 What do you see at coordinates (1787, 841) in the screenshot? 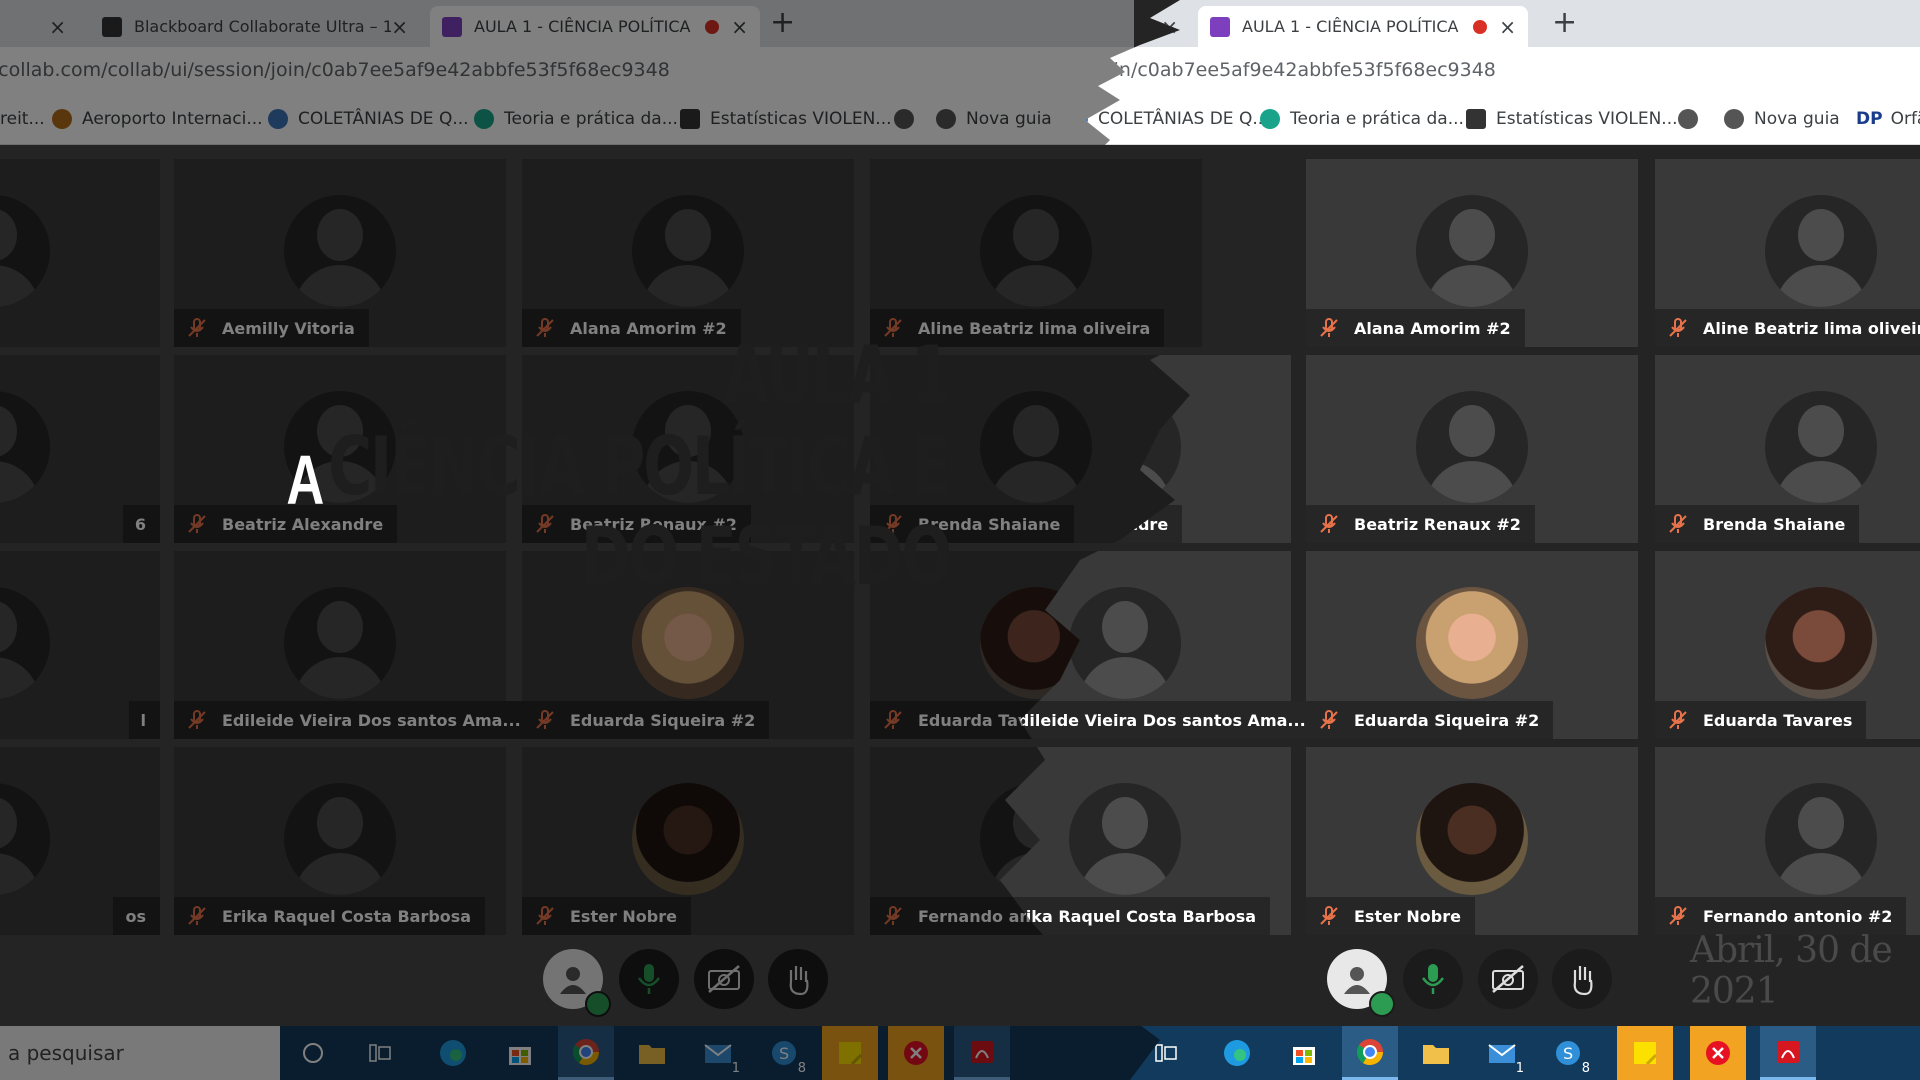
I see `participant-tile: Fernando antonio #2` at bounding box center [1787, 841].